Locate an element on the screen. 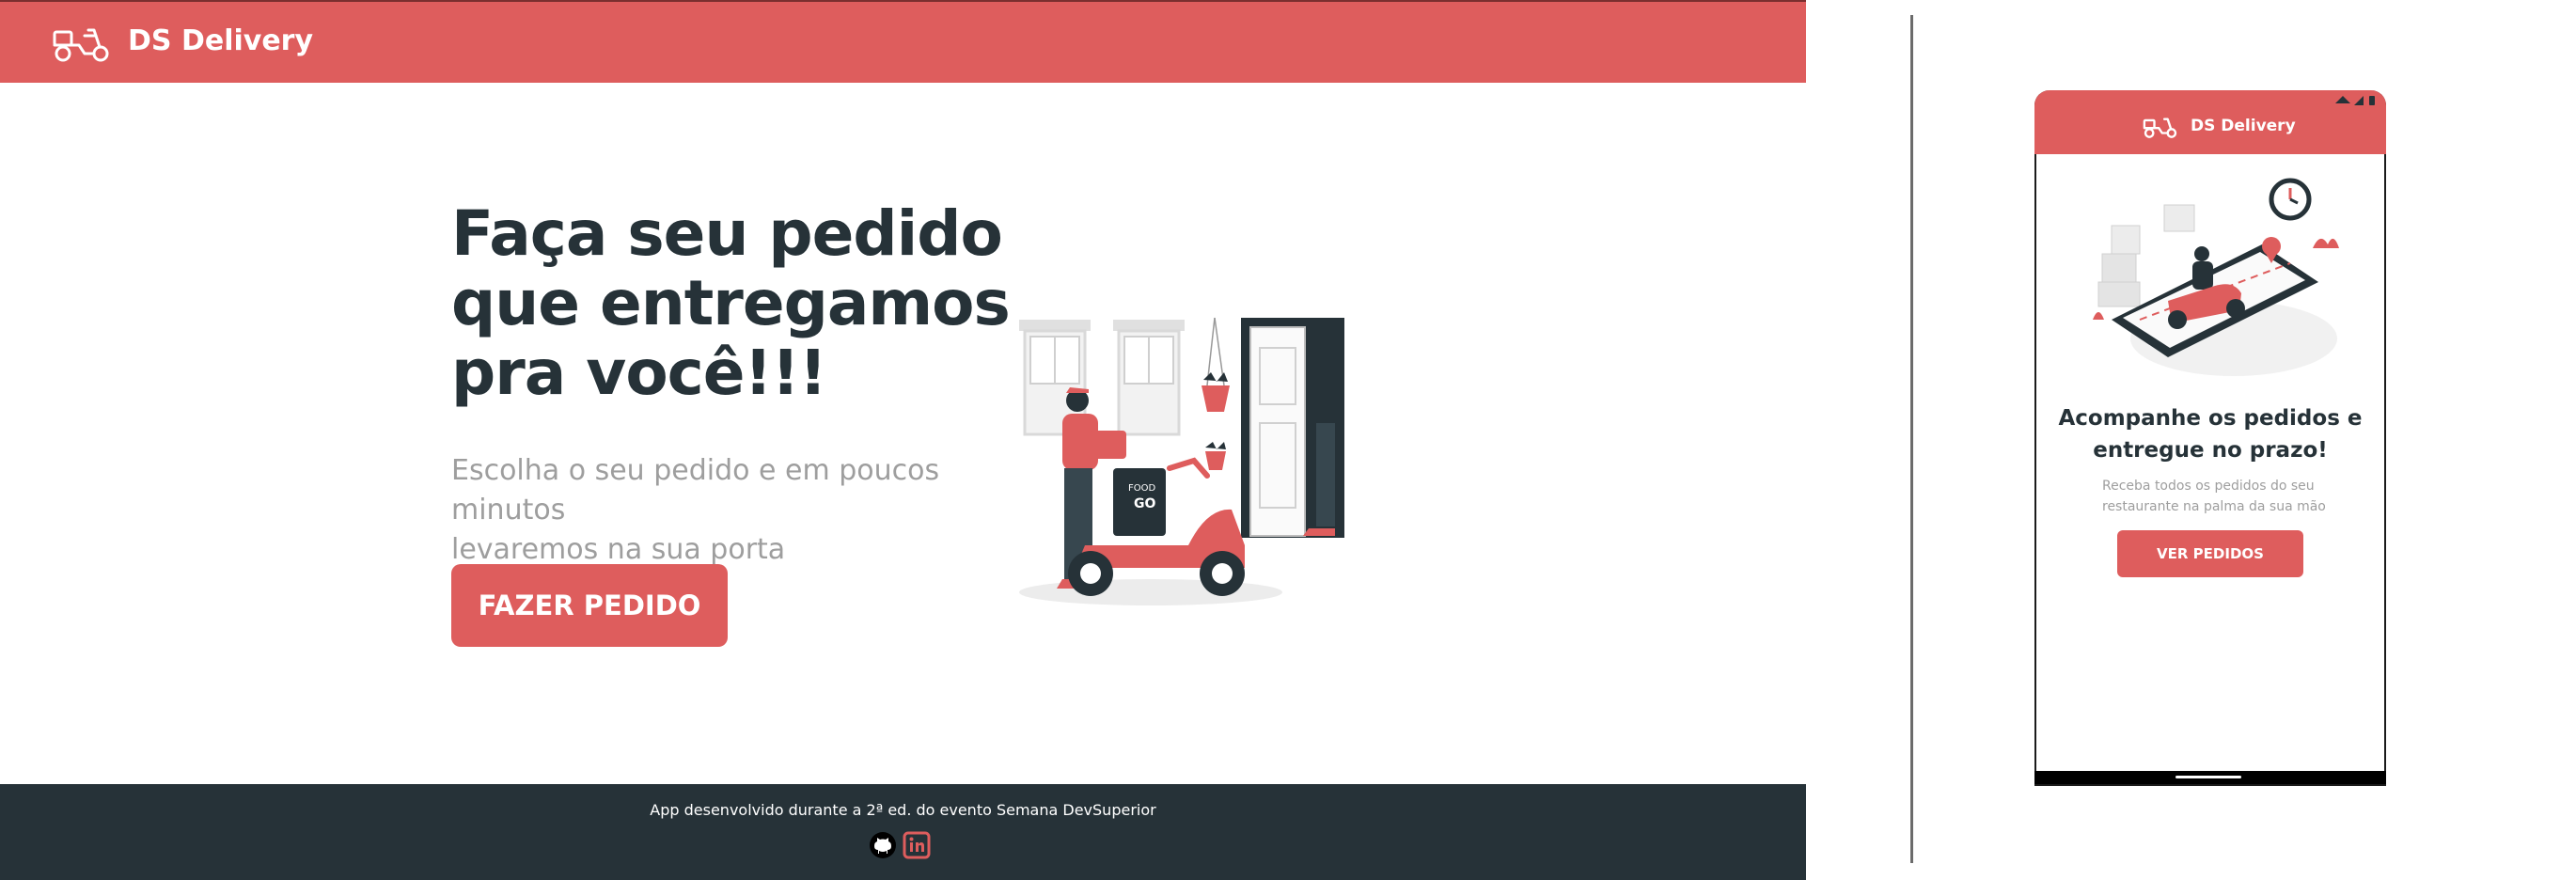 Image resolution: width=2576 pixels, height=880 pixels. status-bar-icons is located at coordinates (2355, 101).